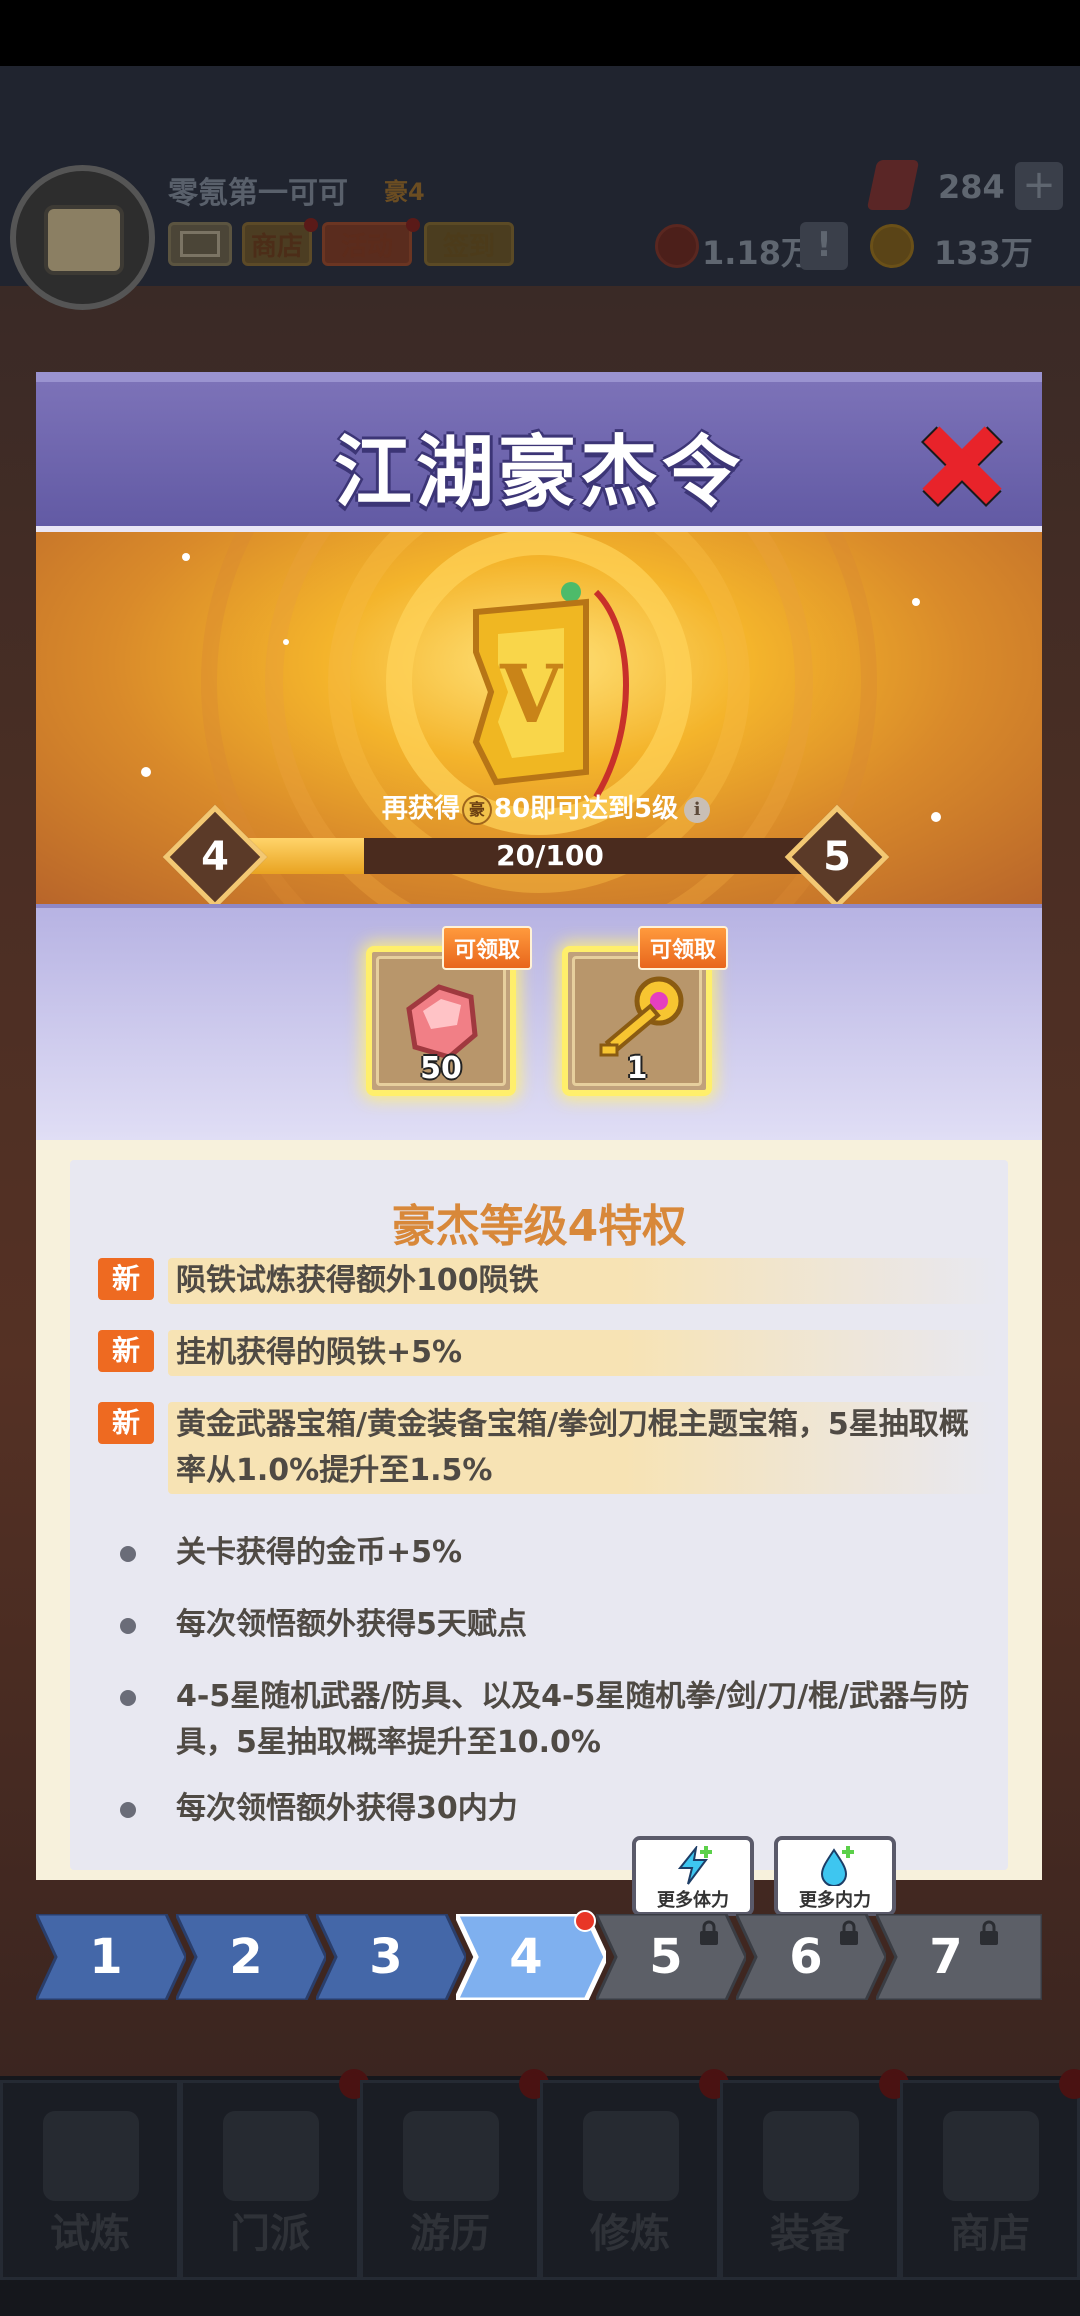 This screenshot has height=2316, width=1080. Describe the element at coordinates (694, 1865) in the screenshot. I see `lightning-icon` at that location.